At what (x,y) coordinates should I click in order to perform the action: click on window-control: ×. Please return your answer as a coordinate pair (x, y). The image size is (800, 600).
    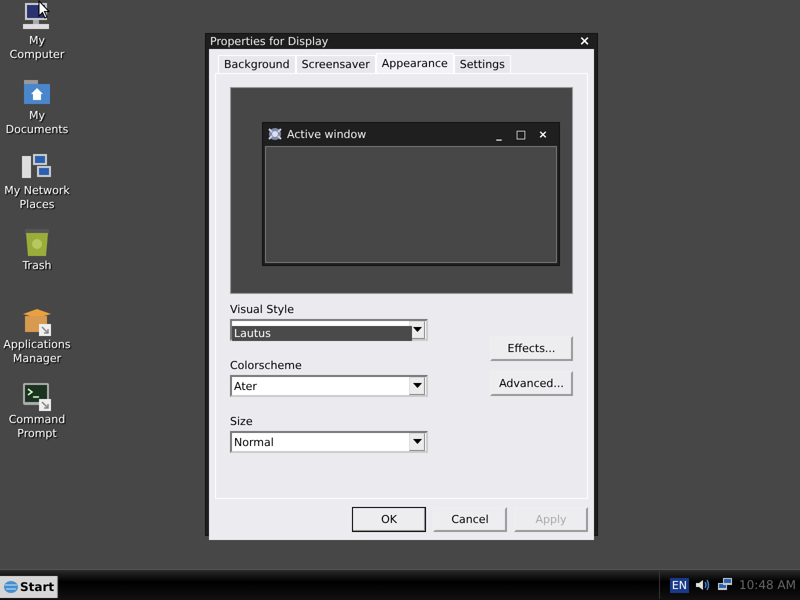
    Looking at the image, I should click on (543, 134).